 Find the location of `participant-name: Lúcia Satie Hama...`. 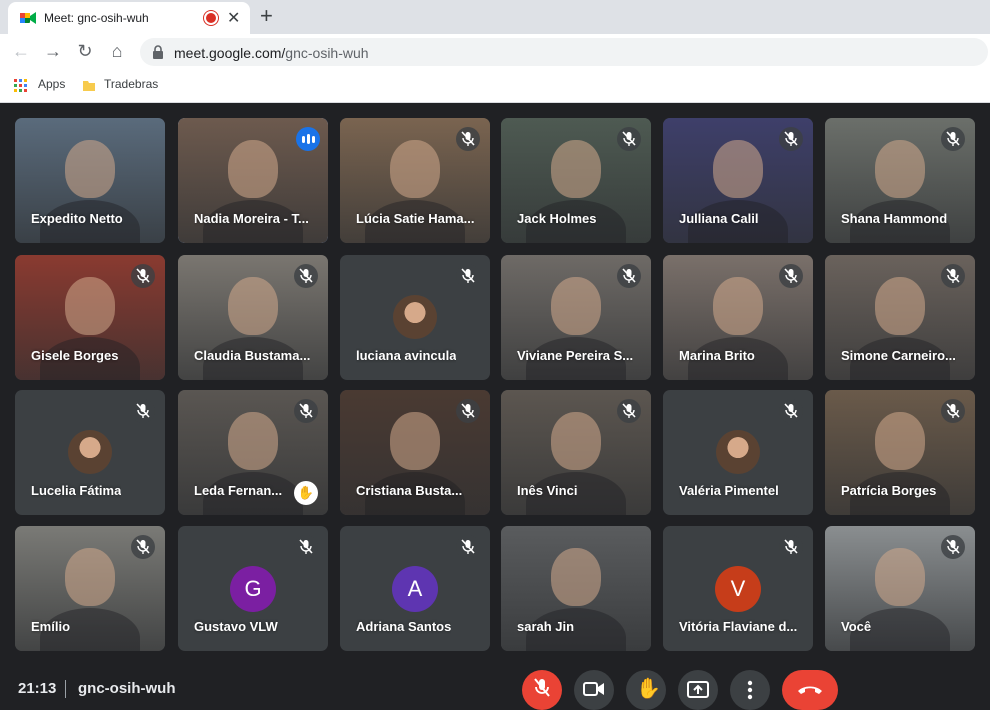

participant-name: Lúcia Satie Hama... is located at coordinates (415, 218).